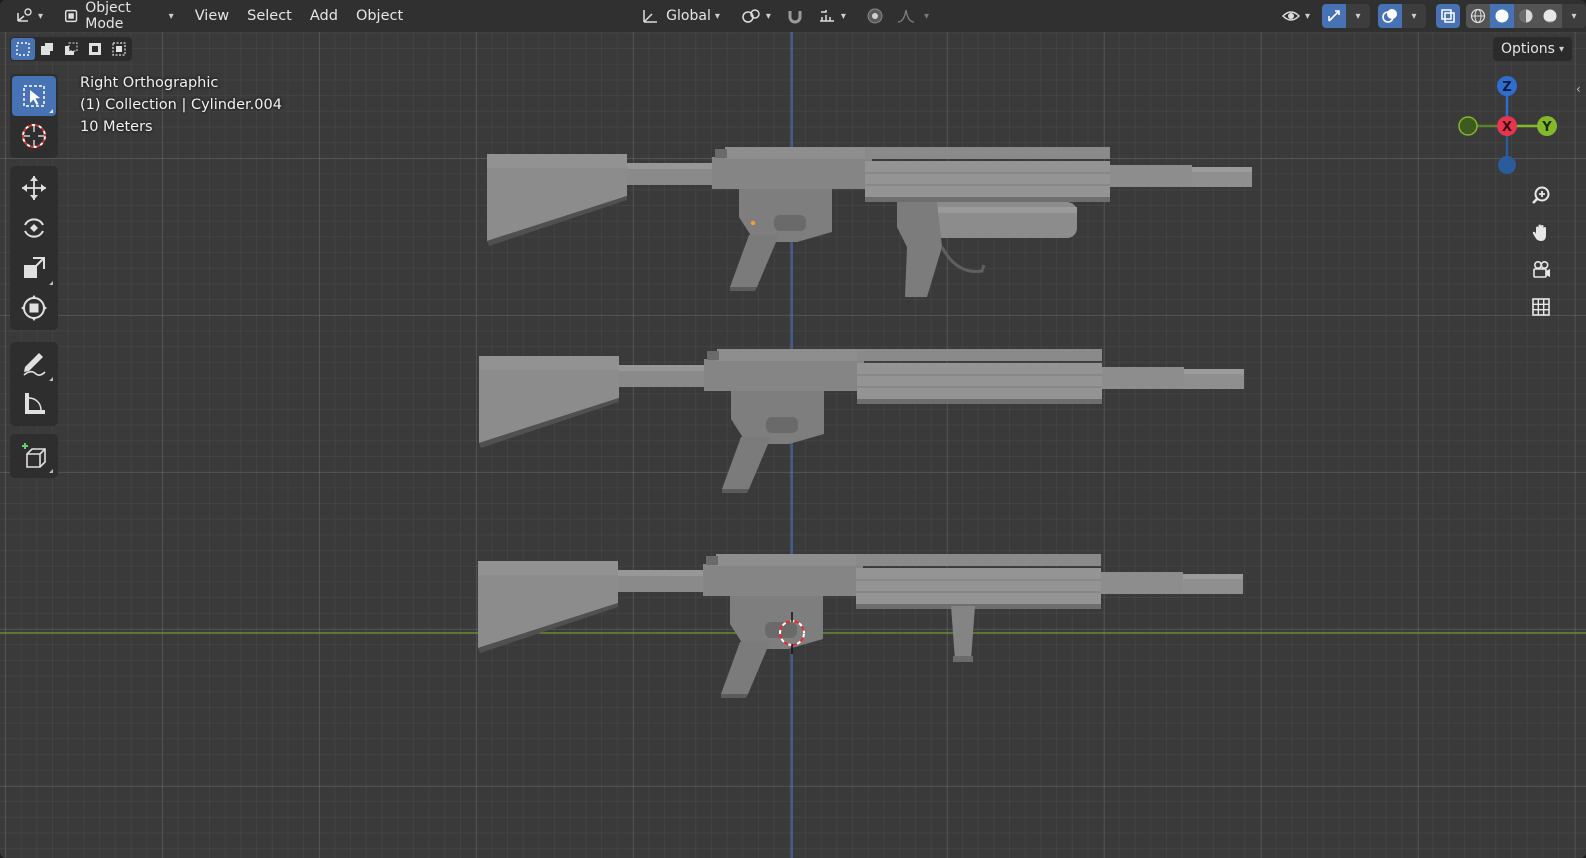 The width and height of the screenshot is (1586, 858). I want to click on svg-text: Y, so click(1546, 127).